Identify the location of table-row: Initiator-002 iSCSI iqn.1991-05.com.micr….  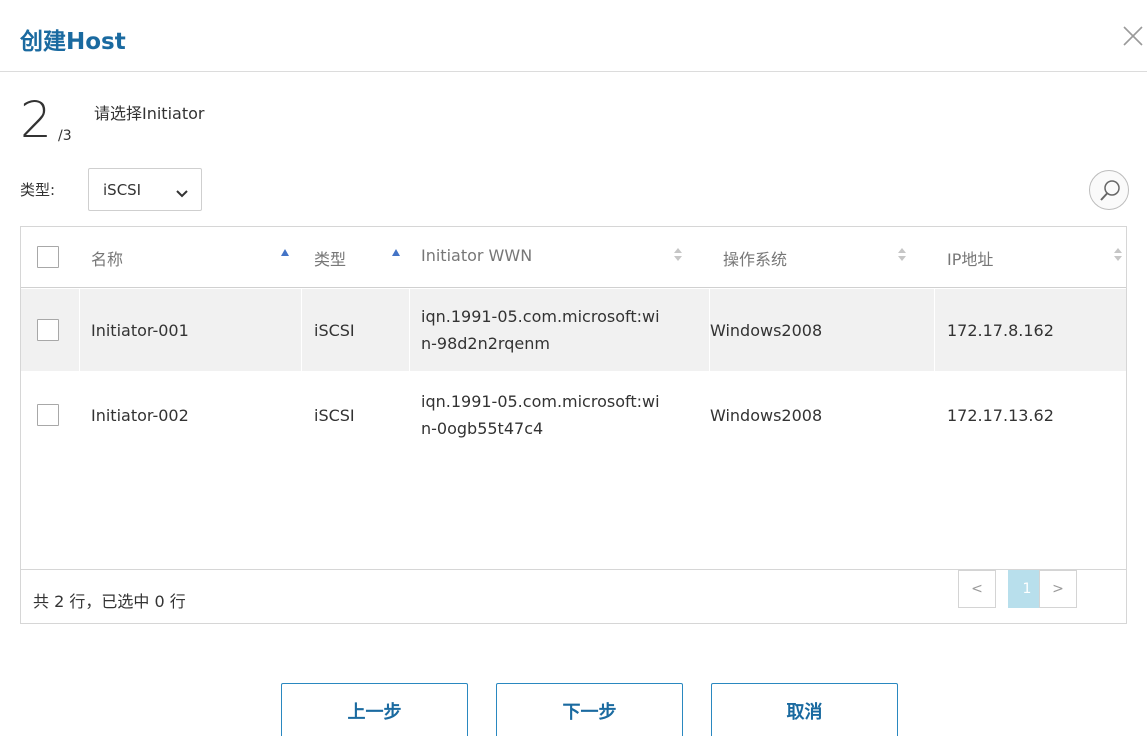
(573, 412).